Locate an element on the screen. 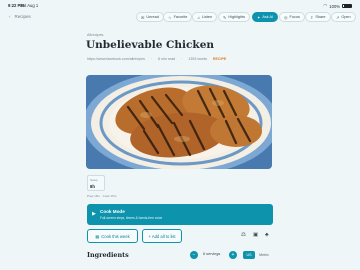 Image resolution: width=360 pixels, height=270 pixels. highlights-label: Highlights is located at coordinates (237, 17).